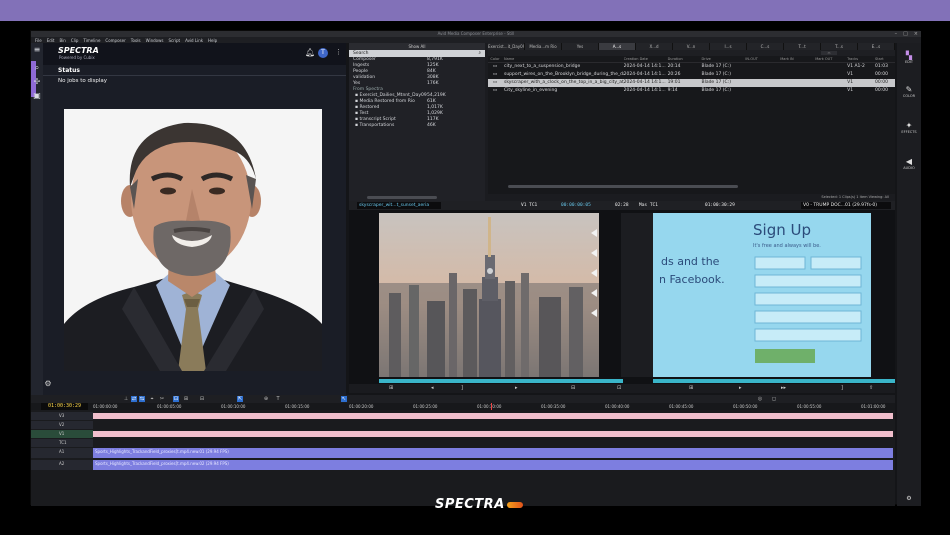 This screenshot has width=950, height=535. What do you see at coordinates (194, 40) in the screenshot?
I see `menu-item: Avid Link` at bounding box center [194, 40].